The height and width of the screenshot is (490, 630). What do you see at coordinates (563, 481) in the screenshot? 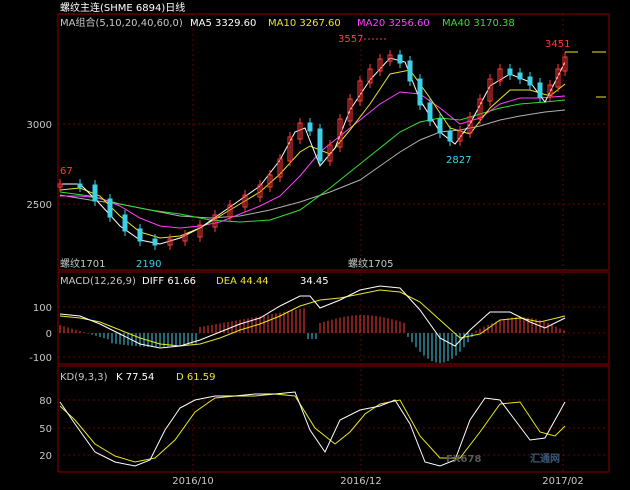
I see `x-tick-2017-02: 2017/02` at bounding box center [563, 481].